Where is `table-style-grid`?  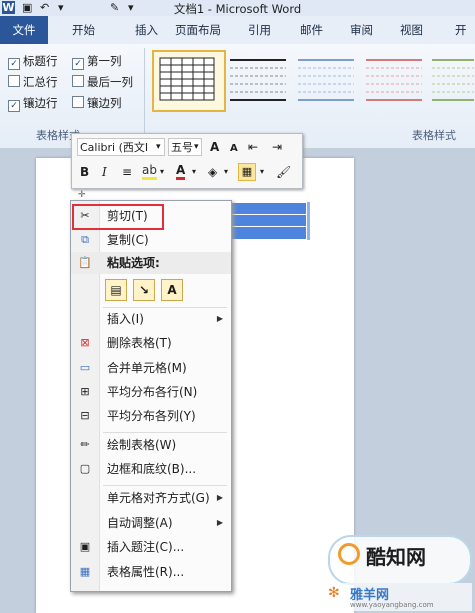 table-style-grid is located at coordinates (189, 81).